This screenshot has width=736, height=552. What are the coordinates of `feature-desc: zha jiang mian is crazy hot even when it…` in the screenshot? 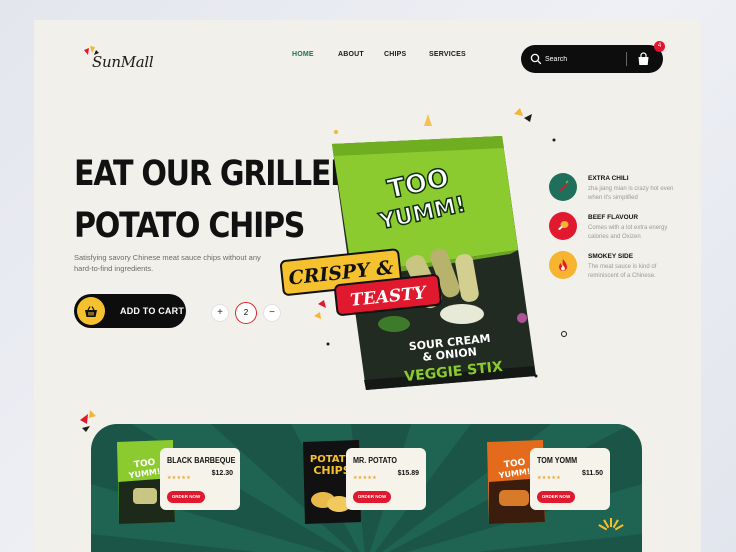 It's located at (631, 193).